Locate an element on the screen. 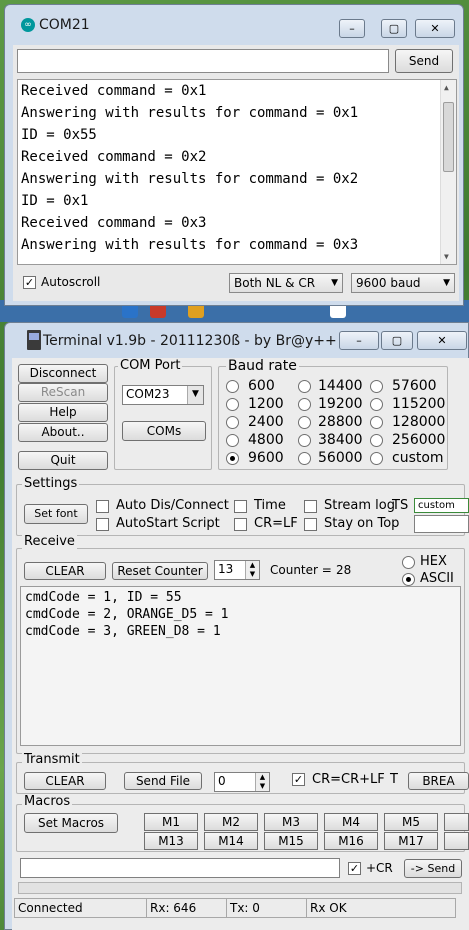 The image size is (469, 930). baud-option: 9600 is located at coordinates (266, 458).